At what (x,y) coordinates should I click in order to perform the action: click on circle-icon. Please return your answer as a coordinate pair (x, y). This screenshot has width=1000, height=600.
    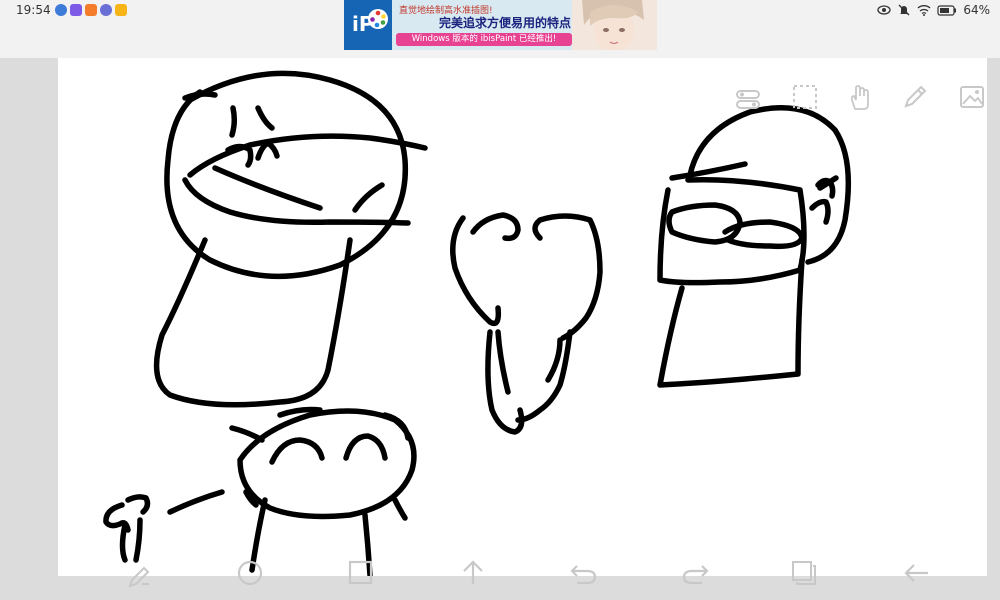
    Looking at the image, I should click on (250, 577).